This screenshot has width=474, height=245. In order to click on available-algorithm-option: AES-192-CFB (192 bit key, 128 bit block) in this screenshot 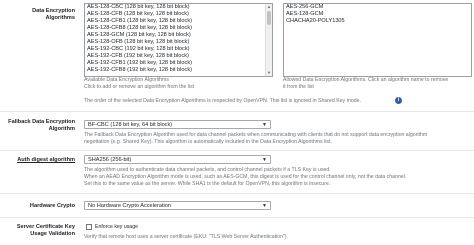, I will do `click(178, 56)`.